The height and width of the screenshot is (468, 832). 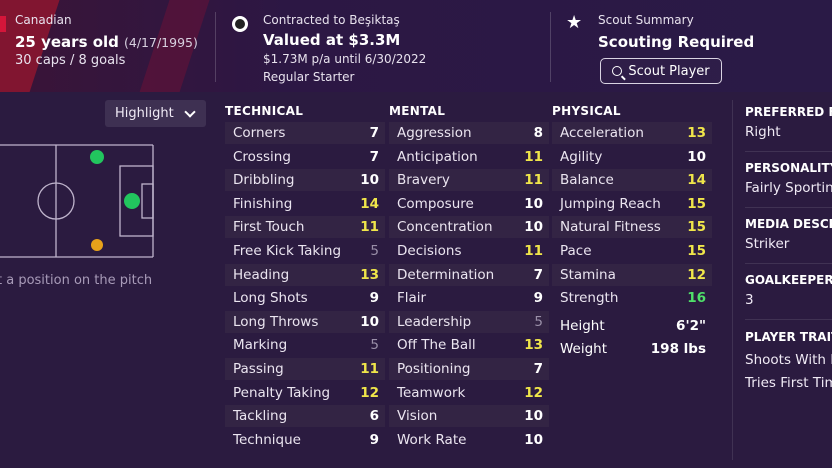 I want to click on attribute-name: Decisions, so click(x=429, y=251).